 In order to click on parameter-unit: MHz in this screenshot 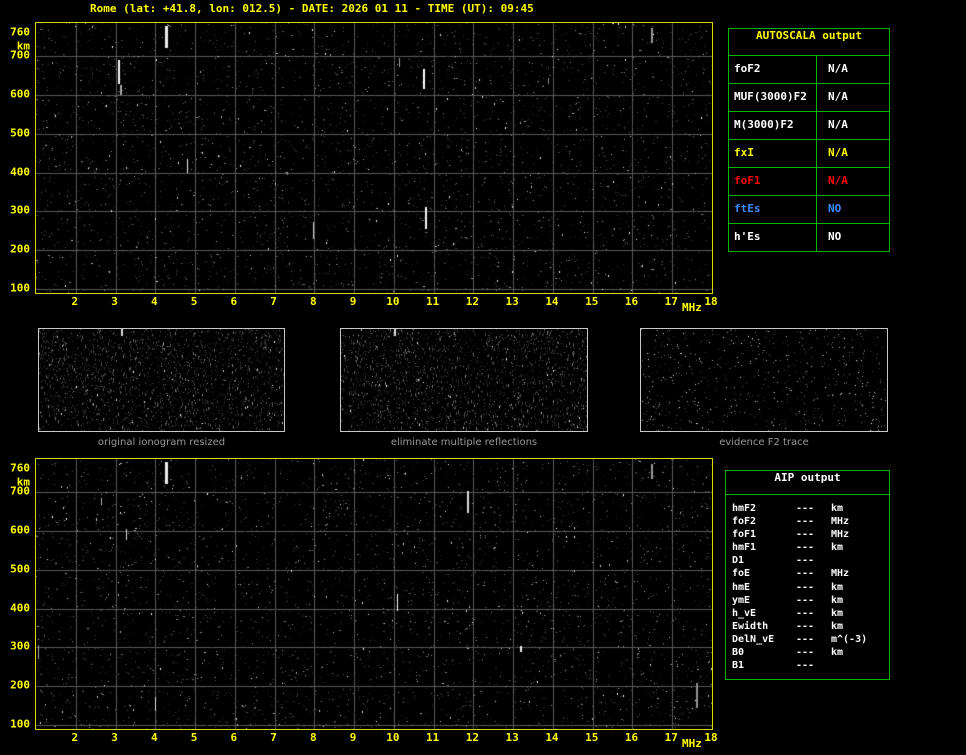, I will do `click(840, 574)`.